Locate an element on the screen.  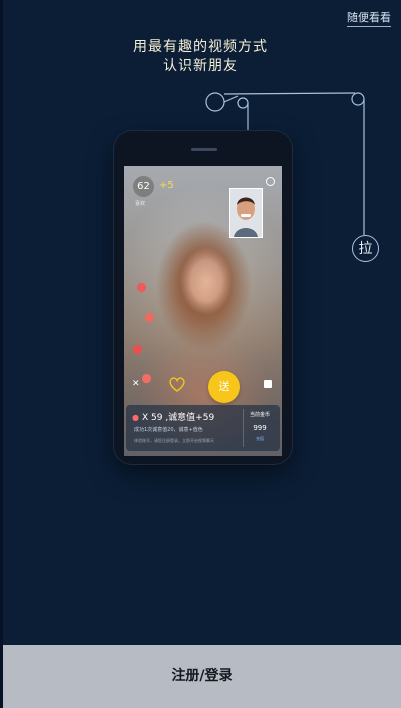
coin-balance: 当前金币 999 充值 is located at coordinates (259, 428).